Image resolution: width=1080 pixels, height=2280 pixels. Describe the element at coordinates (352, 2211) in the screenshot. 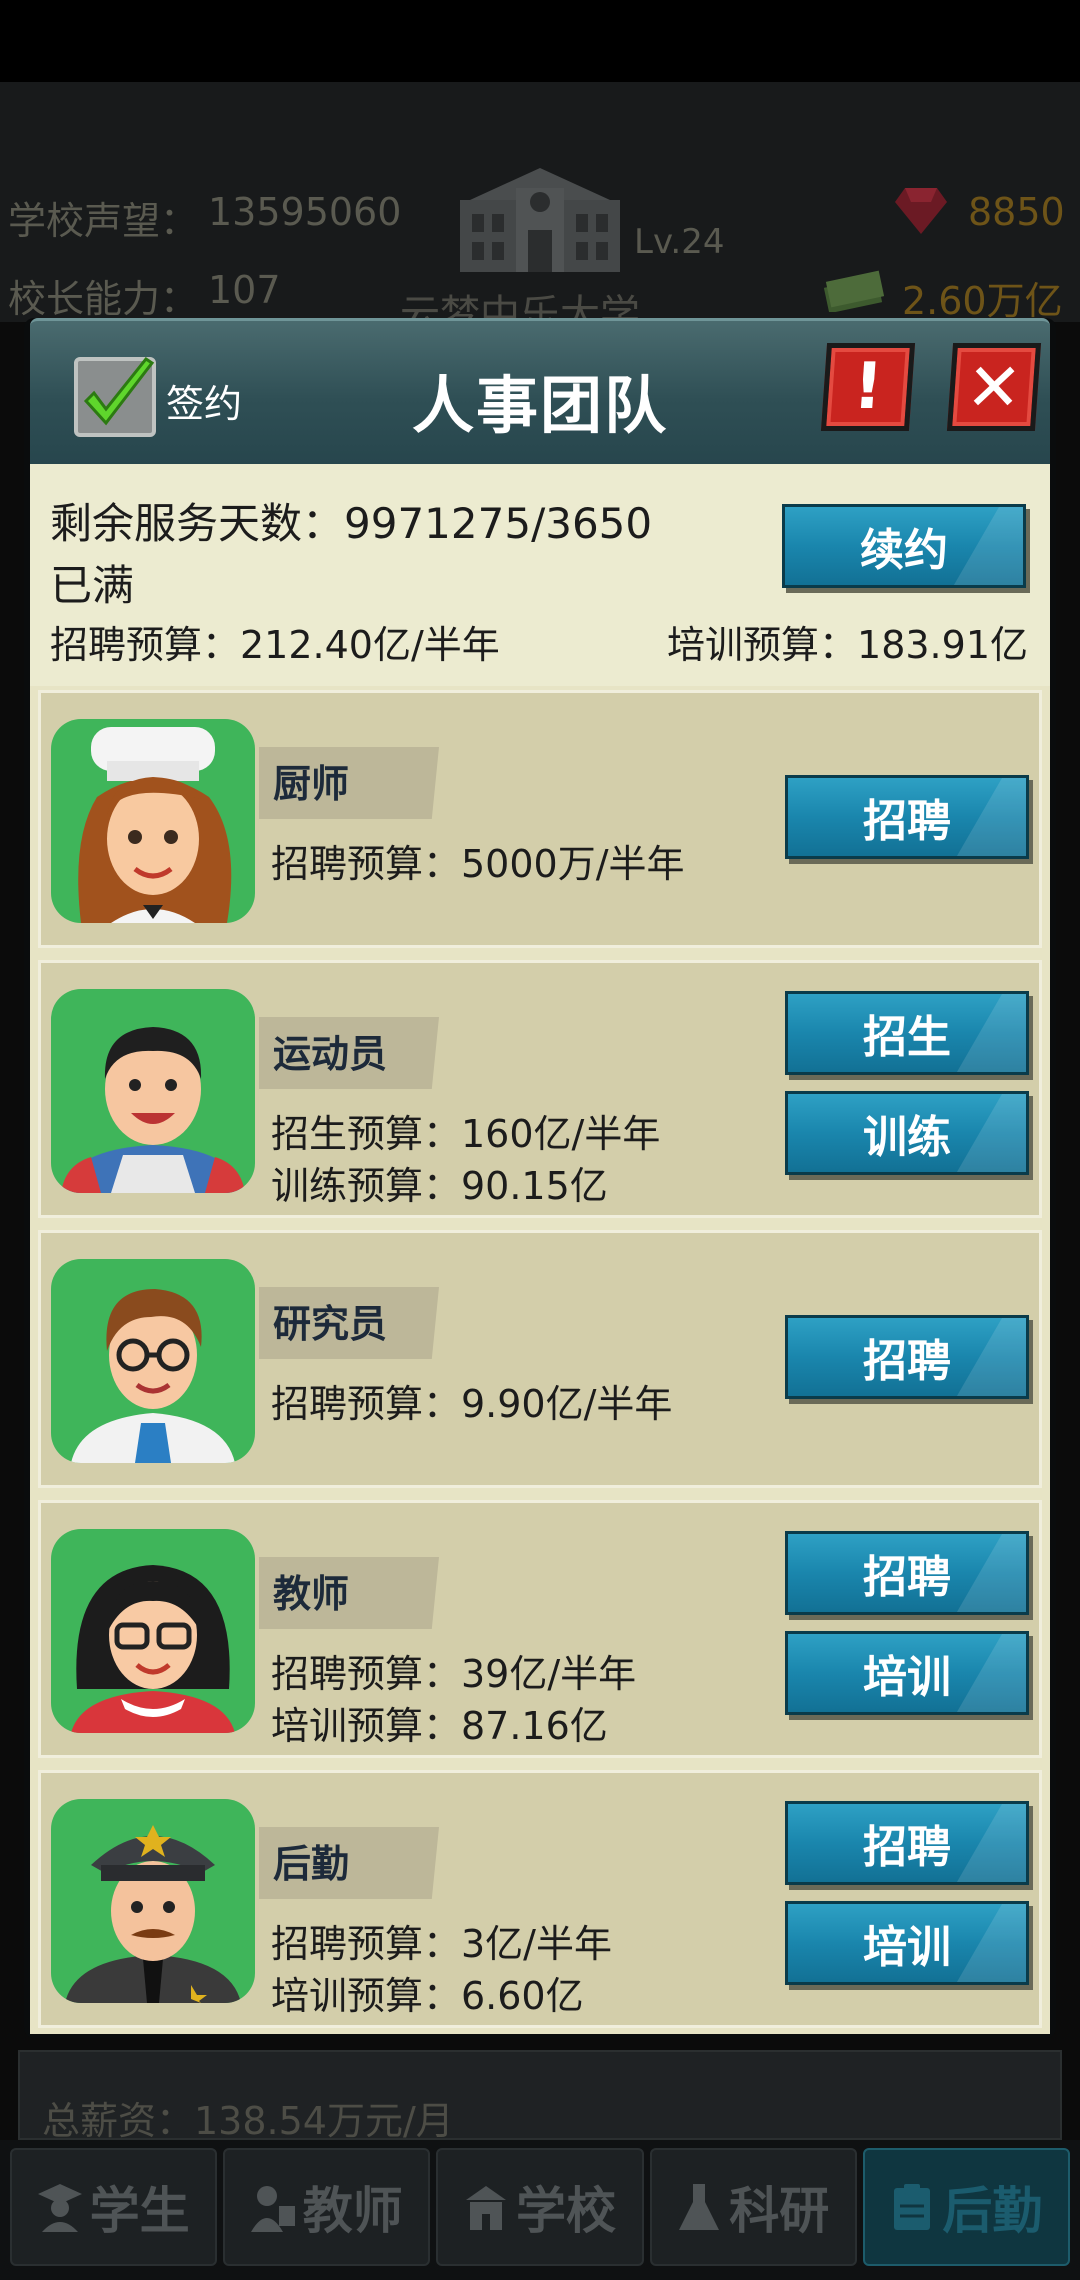

I see `nav-tab-label: 教师` at that location.